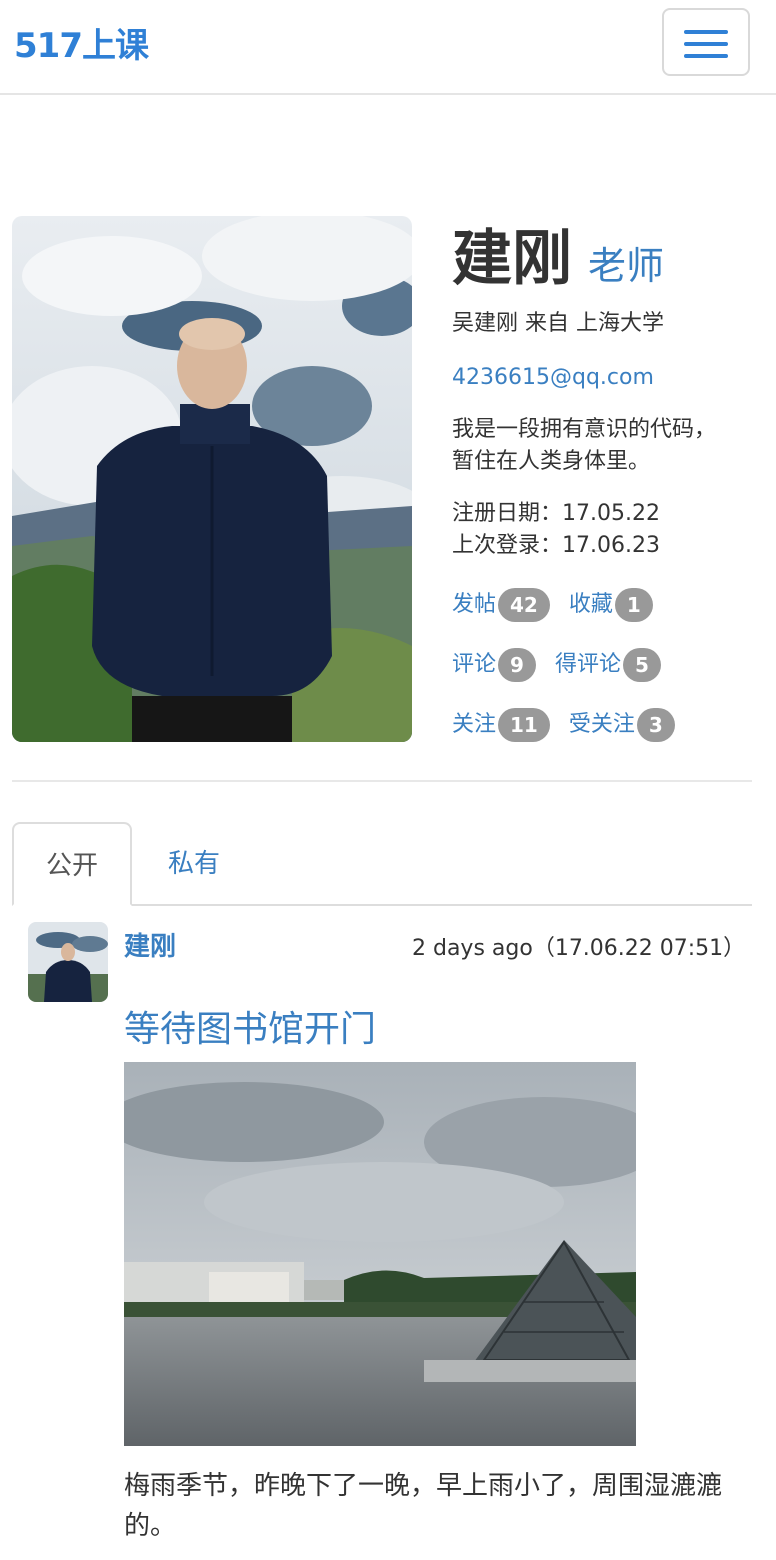 This screenshot has height=1560, width=776. Describe the element at coordinates (579, 948) in the screenshot. I see `post-timestamp: 2 days ago（17.06.22 07:51）` at that location.